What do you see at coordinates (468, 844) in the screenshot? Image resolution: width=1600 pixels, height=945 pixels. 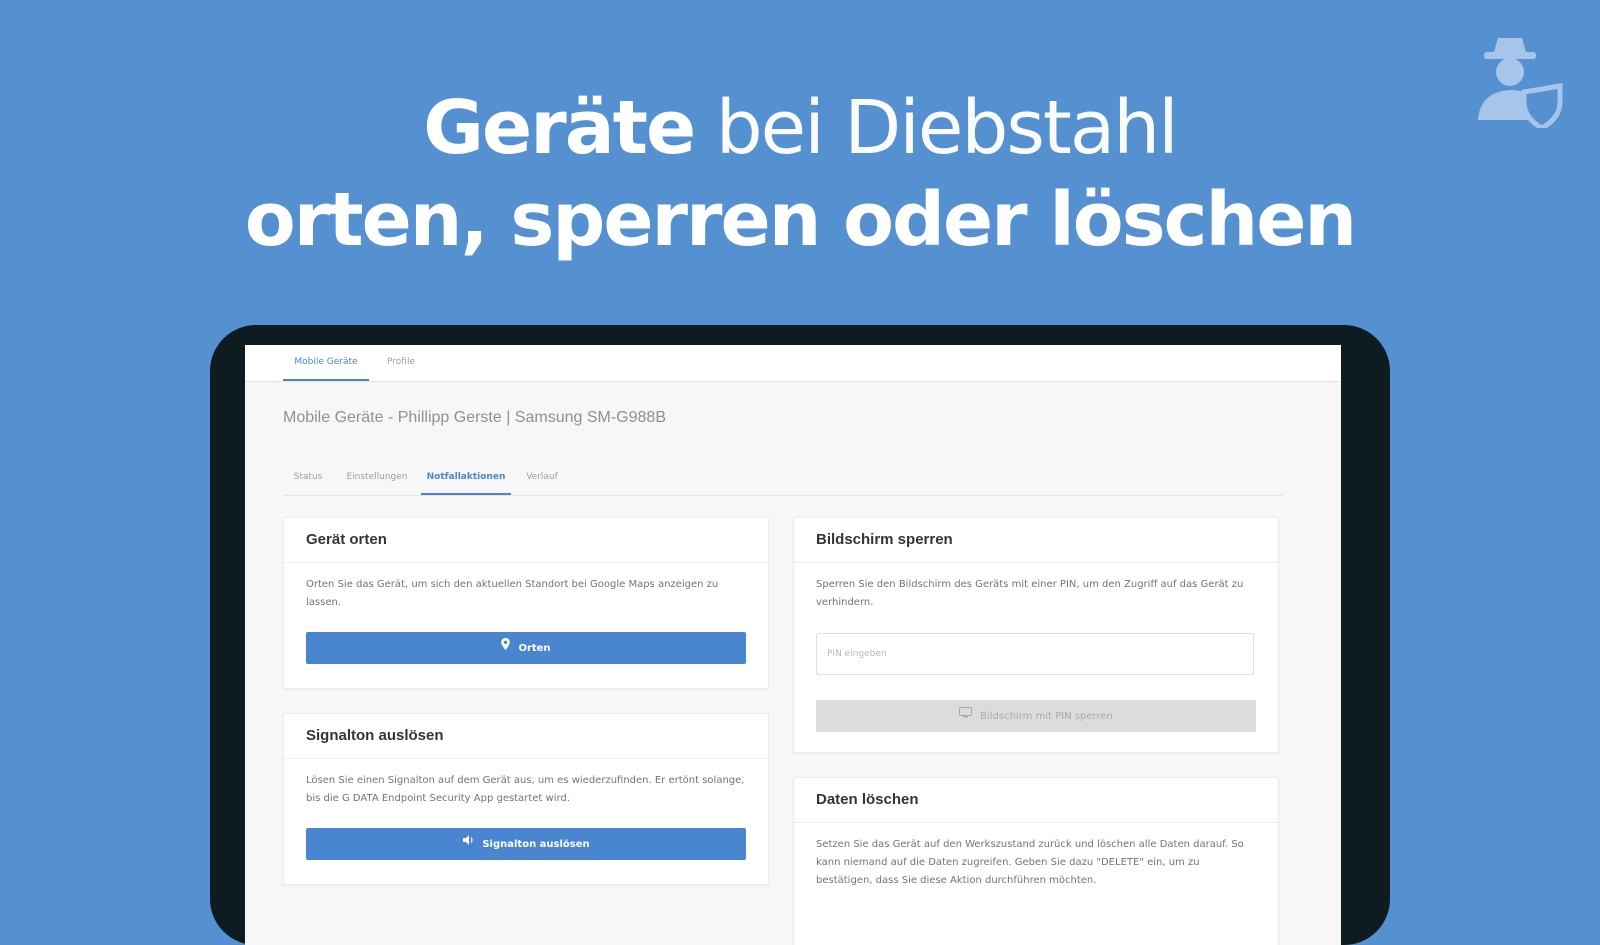 I see `speaker-icon` at bounding box center [468, 844].